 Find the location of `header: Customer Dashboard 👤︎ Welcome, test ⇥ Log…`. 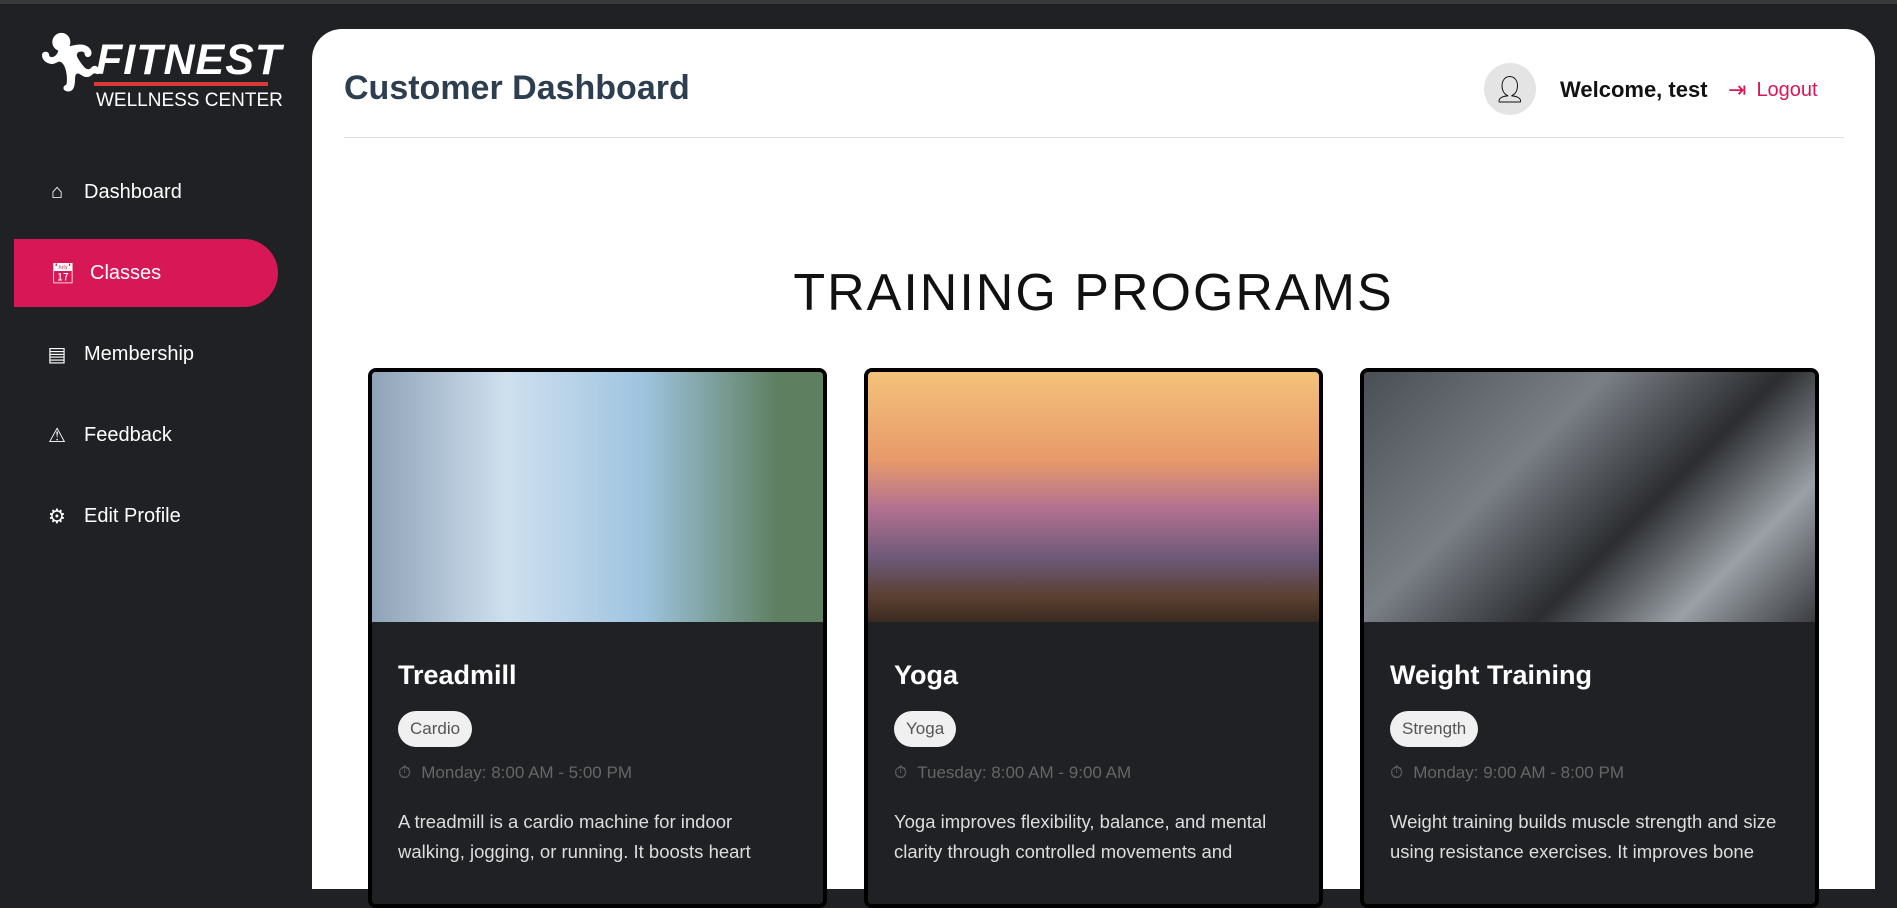

header: Customer Dashboard 👤︎ Welcome, test ⇥ Log… is located at coordinates (1094, 83).